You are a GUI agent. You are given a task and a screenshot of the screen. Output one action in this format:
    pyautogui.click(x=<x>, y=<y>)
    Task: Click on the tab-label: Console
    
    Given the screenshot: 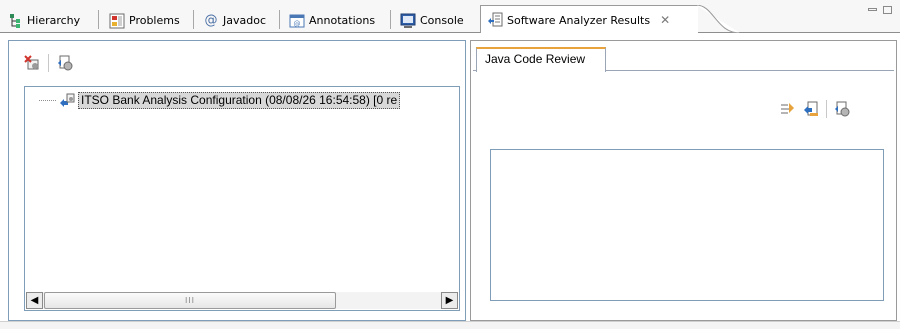 What is the action you would take?
    pyautogui.click(x=442, y=20)
    